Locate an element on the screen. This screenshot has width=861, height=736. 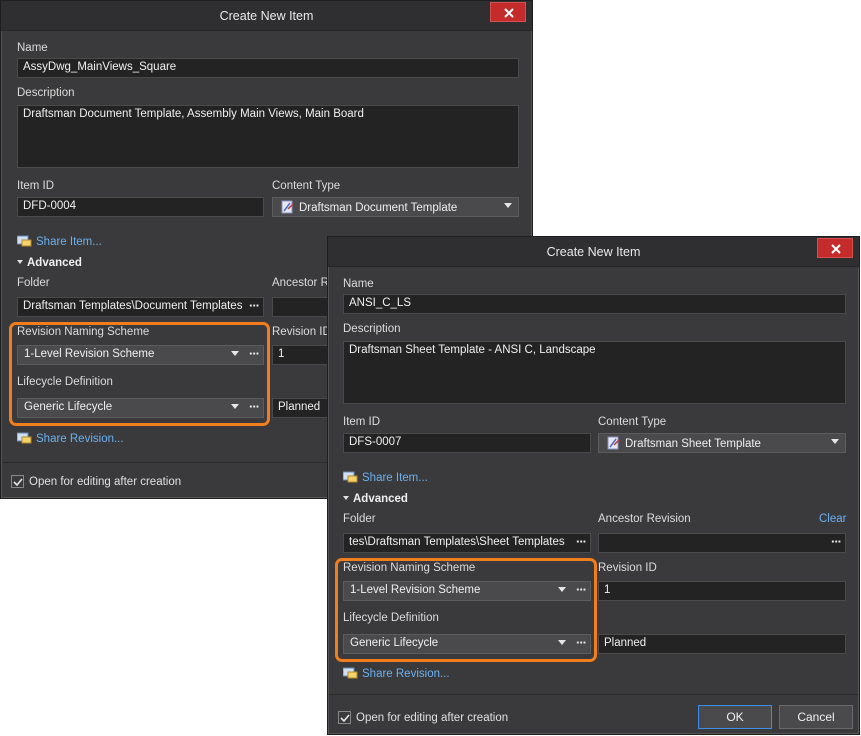
clear-link: Clear is located at coordinates (832, 519).